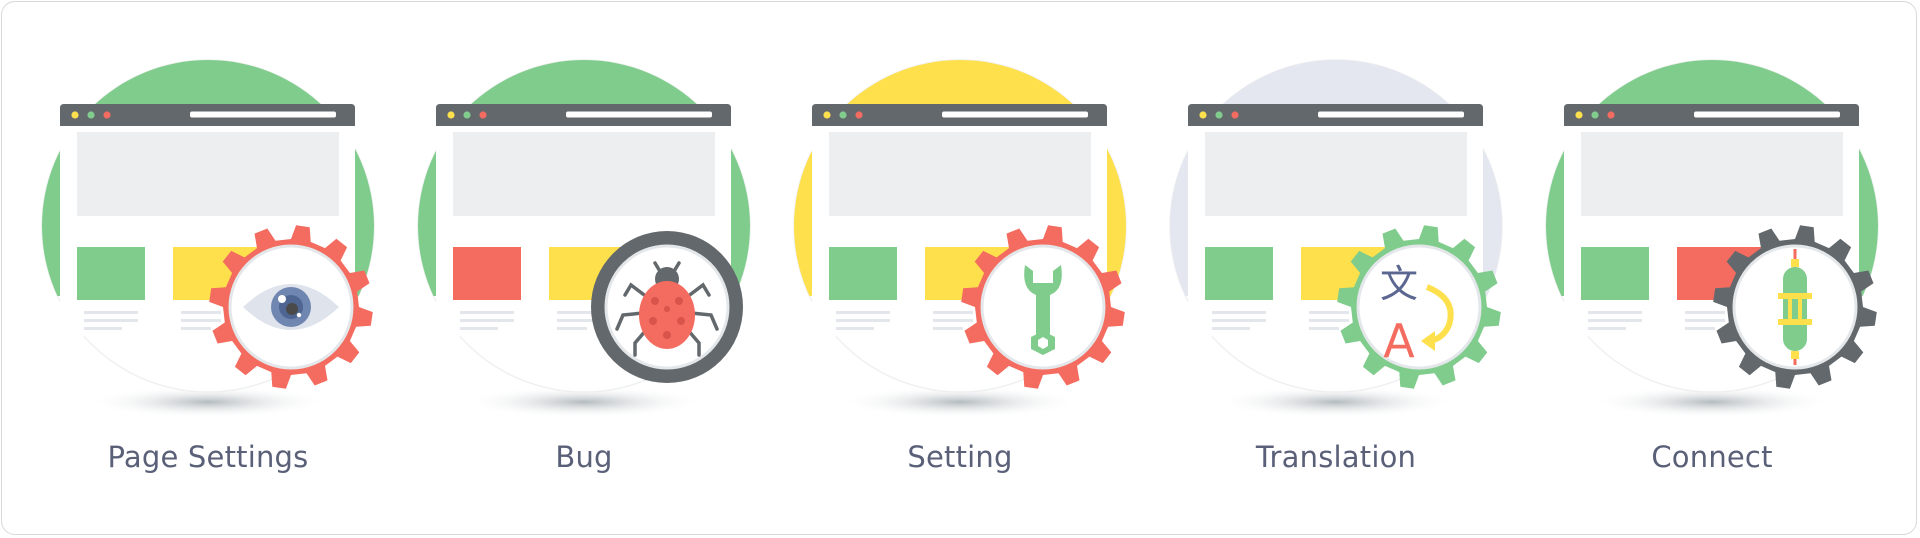 The image size is (1920, 538). I want to click on glyph-top: 文, so click(1399, 284).